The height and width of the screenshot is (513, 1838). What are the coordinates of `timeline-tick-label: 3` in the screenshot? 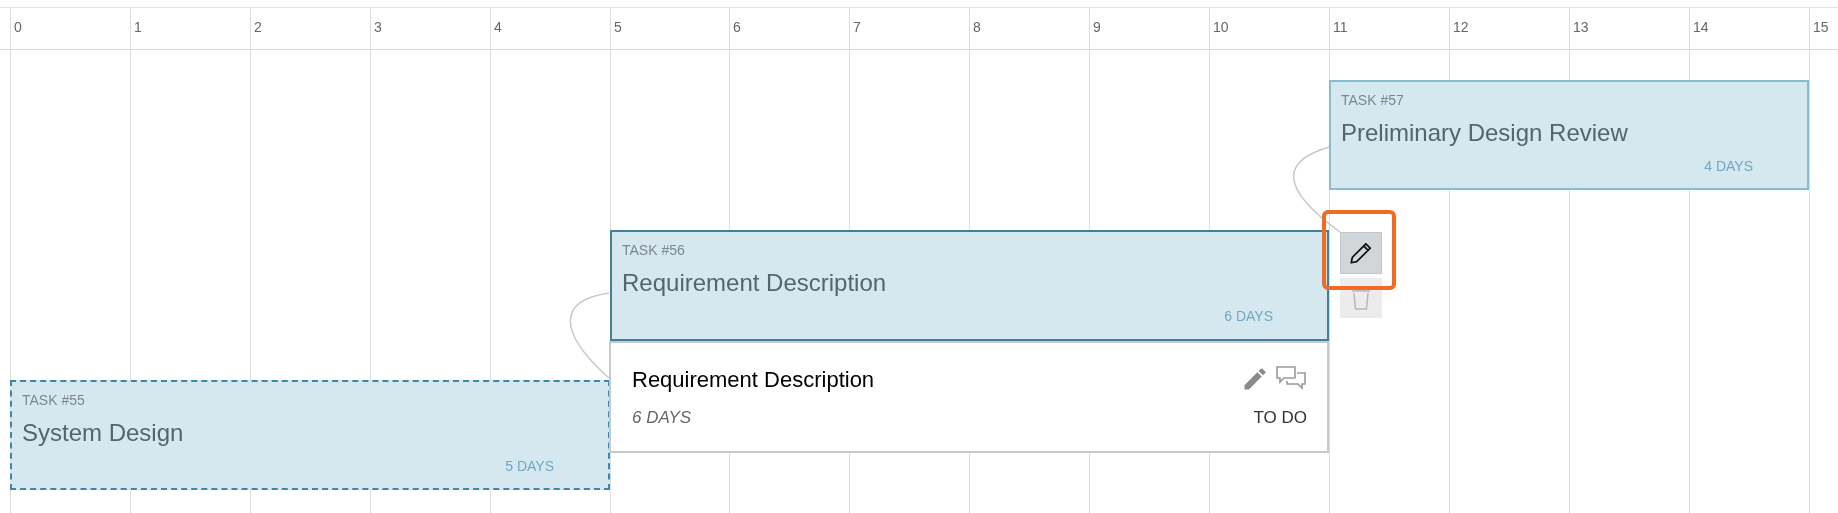 It's located at (378, 27).